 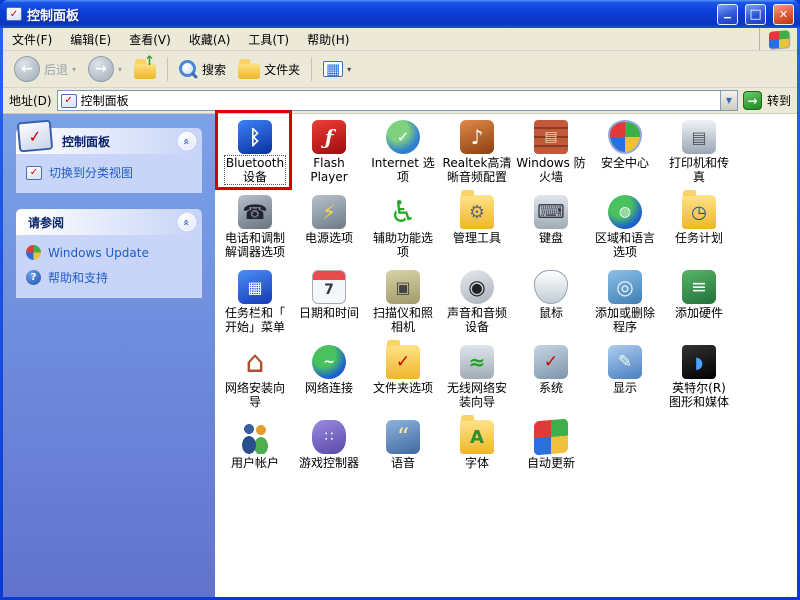 I want to click on system-icon, so click(x=551, y=362).